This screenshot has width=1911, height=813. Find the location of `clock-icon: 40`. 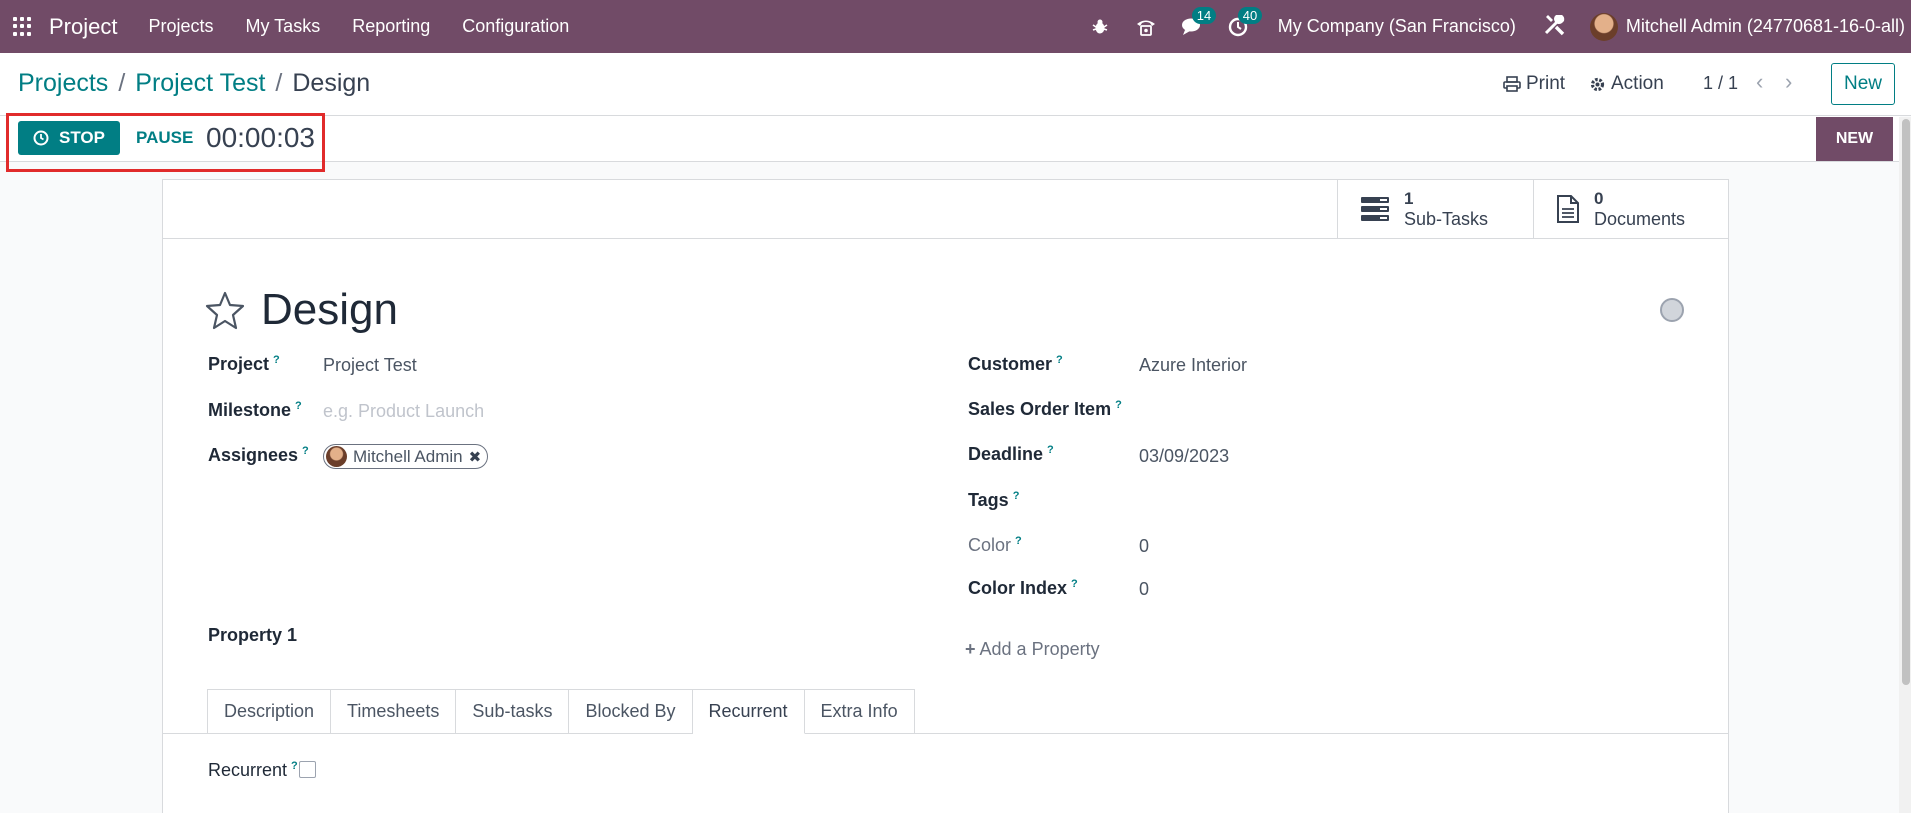

clock-icon: 40 is located at coordinates (1244, 22).